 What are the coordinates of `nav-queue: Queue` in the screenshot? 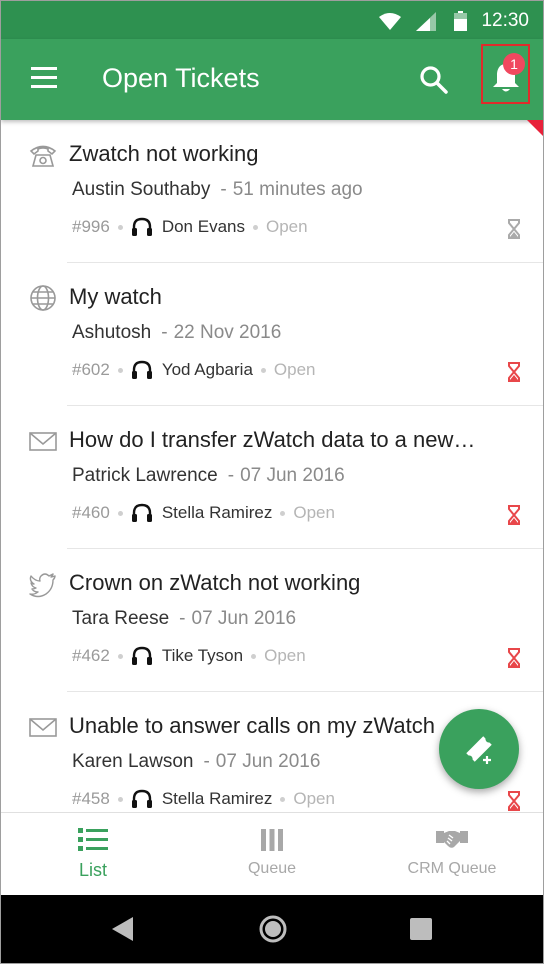 It's located at (272, 854).